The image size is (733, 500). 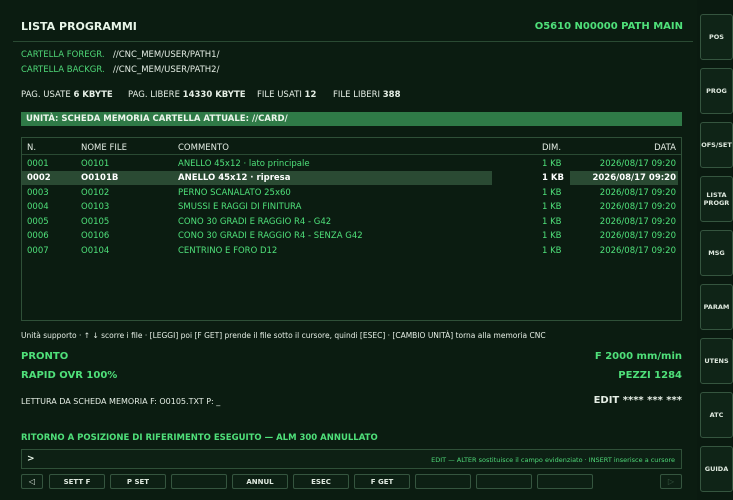 What do you see at coordinates (228, 251) in the screenshot?
I see `row-comment: CENTRINO E FORO D12` at bounding box center [228, 251].